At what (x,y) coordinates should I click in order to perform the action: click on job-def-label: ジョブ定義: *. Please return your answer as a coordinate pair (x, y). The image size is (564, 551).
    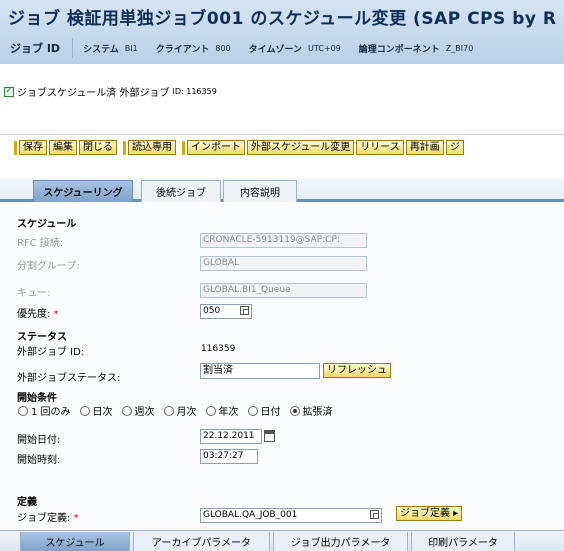
    Looking at the image, I should click on (48, 516).